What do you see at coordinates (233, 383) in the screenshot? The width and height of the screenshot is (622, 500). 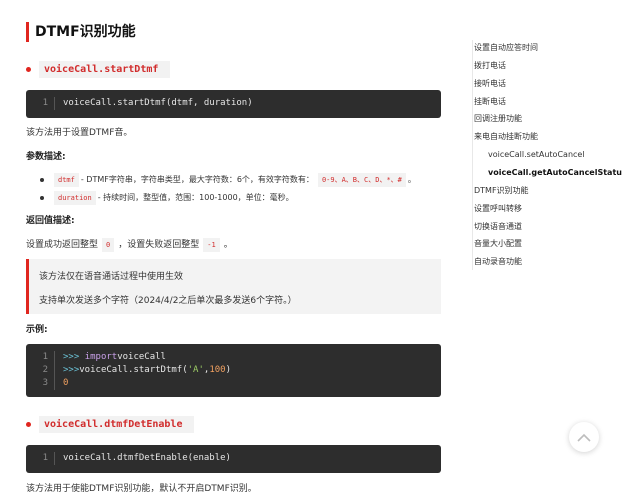 I see `code-line: 3 0` at bounding box center [233, 383].